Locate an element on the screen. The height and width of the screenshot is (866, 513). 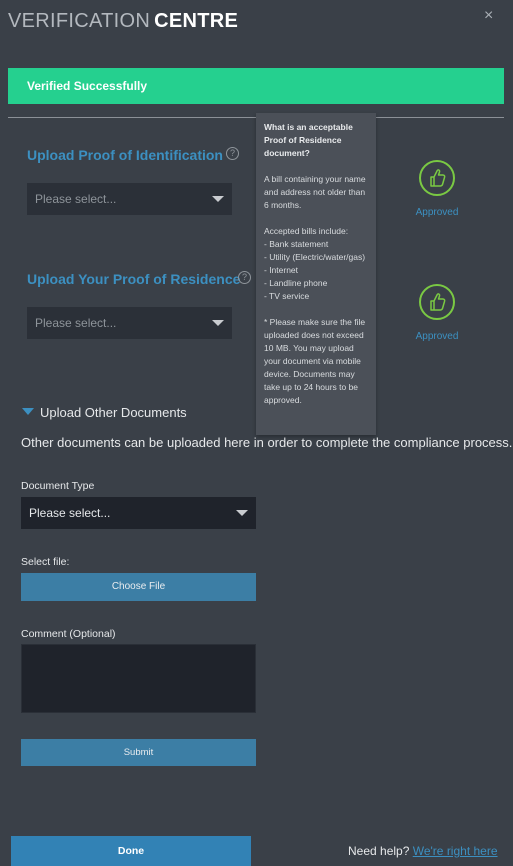
identification-status: Approved is located at coordinates (437, 189).